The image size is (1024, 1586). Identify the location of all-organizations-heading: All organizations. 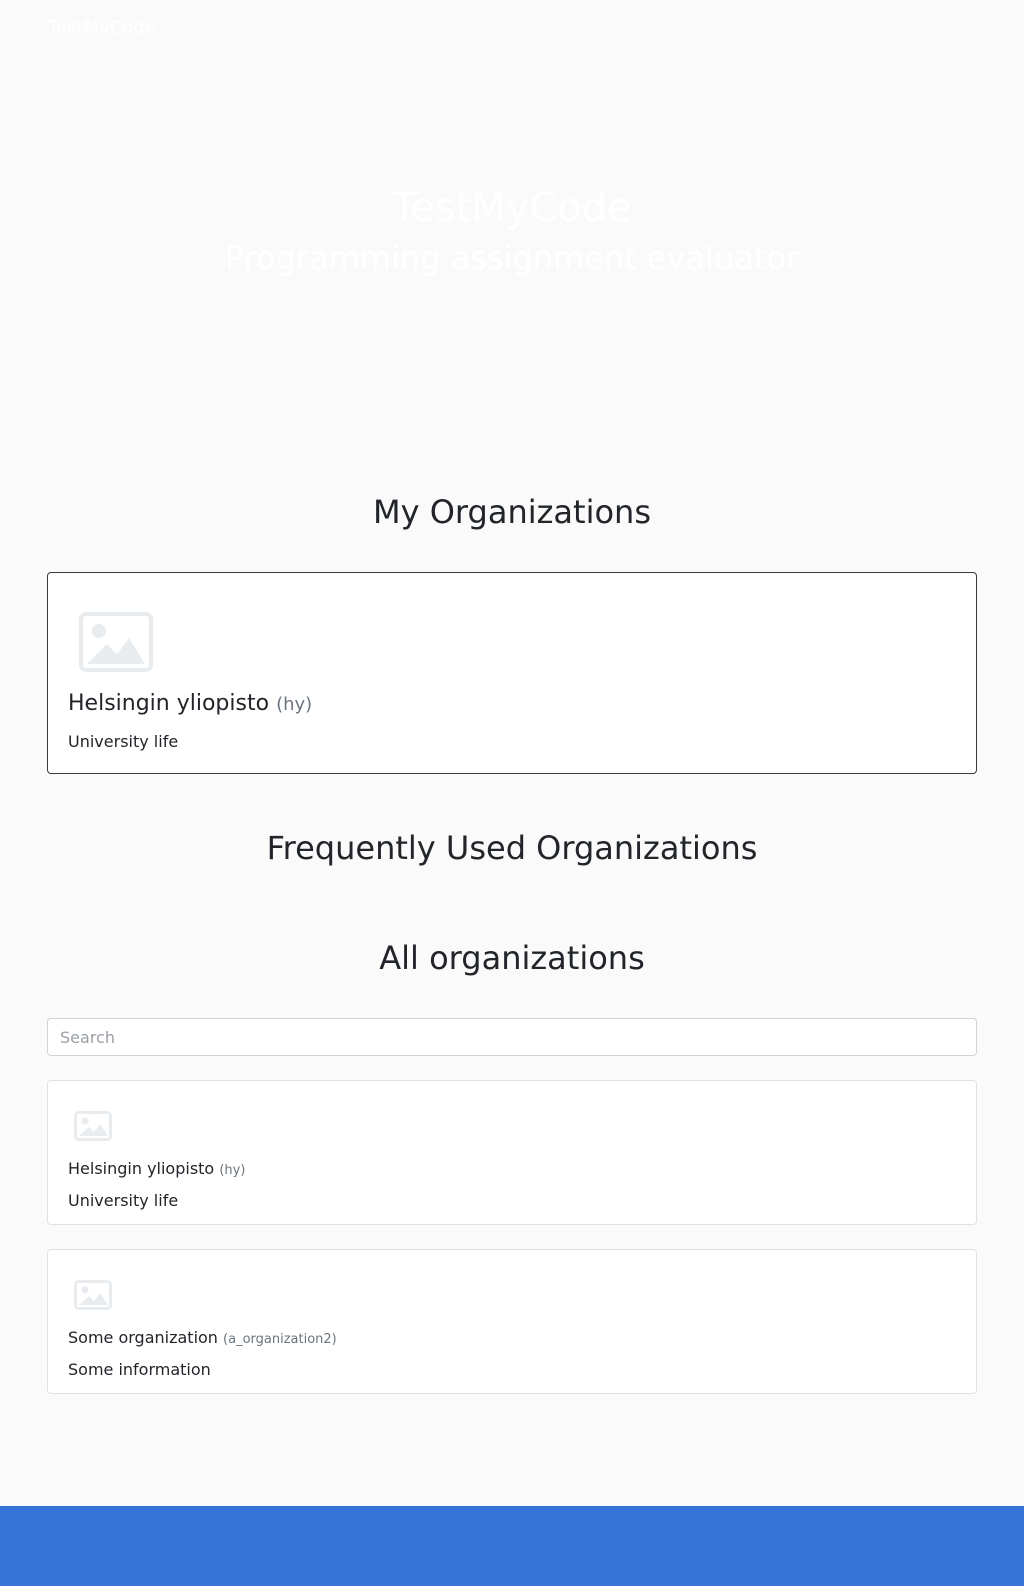
(512, 958).